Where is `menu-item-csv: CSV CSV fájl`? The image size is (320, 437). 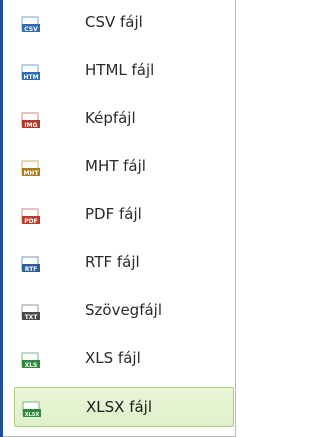
menu-item-csv: CSV CSV fájl is located at coordinates (124, 23).